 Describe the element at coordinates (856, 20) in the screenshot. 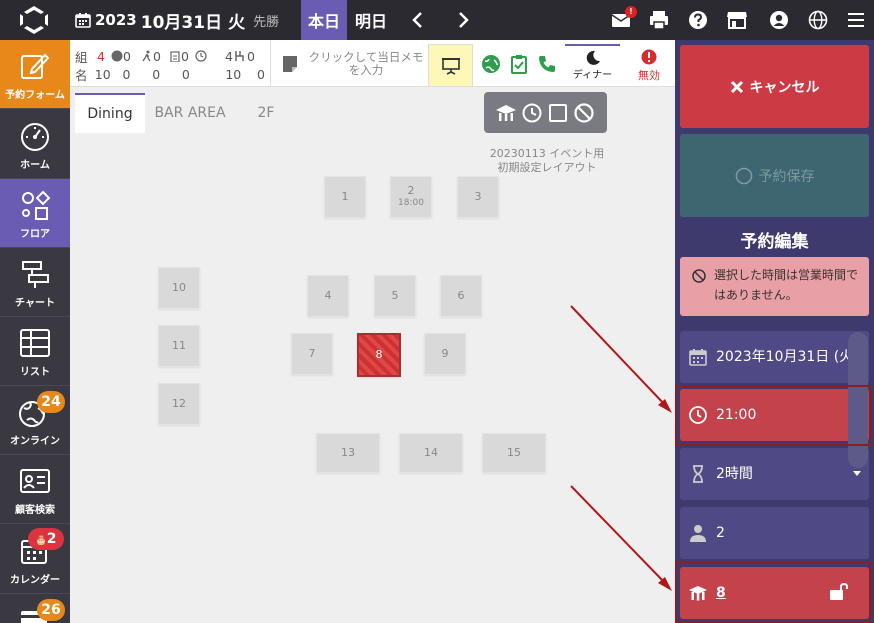

I see `menu-icon` at that location.